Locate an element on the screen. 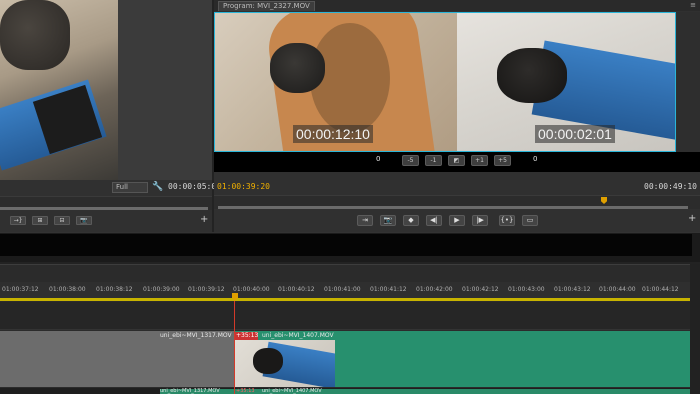  incoming-frame: 00:00:02:01 is located at coordinates (566, 82).